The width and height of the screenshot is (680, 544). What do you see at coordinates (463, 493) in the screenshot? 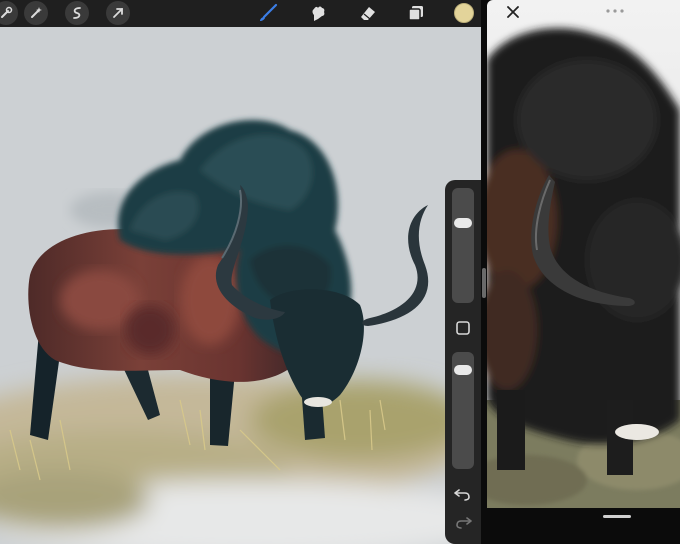
I see `undo-icon` at bounding box center [463, 493].